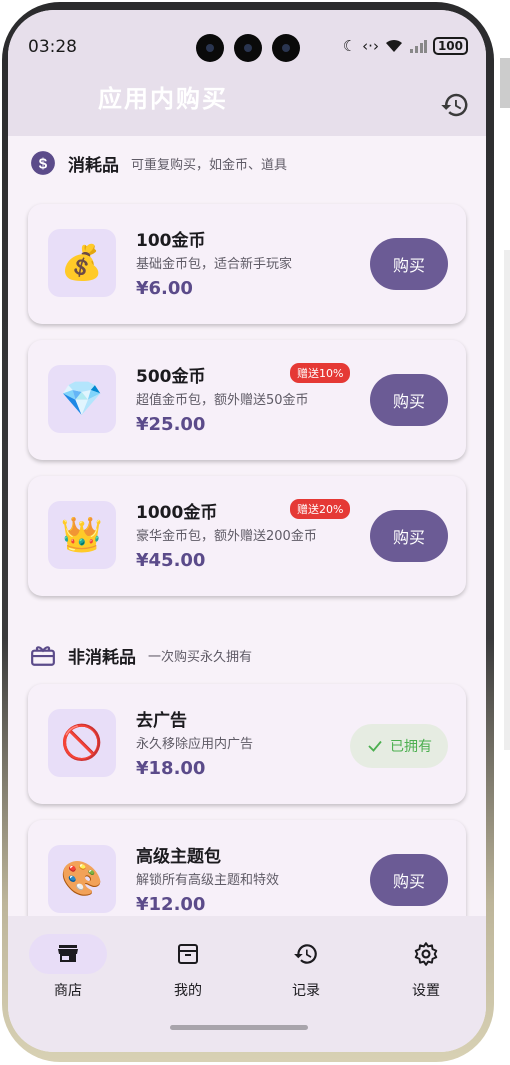 This screenshot has height=1065, width=510. Describe the element at coordinates (177, 513) in the screenshot. I see `product-name: 1000金币` at that location.